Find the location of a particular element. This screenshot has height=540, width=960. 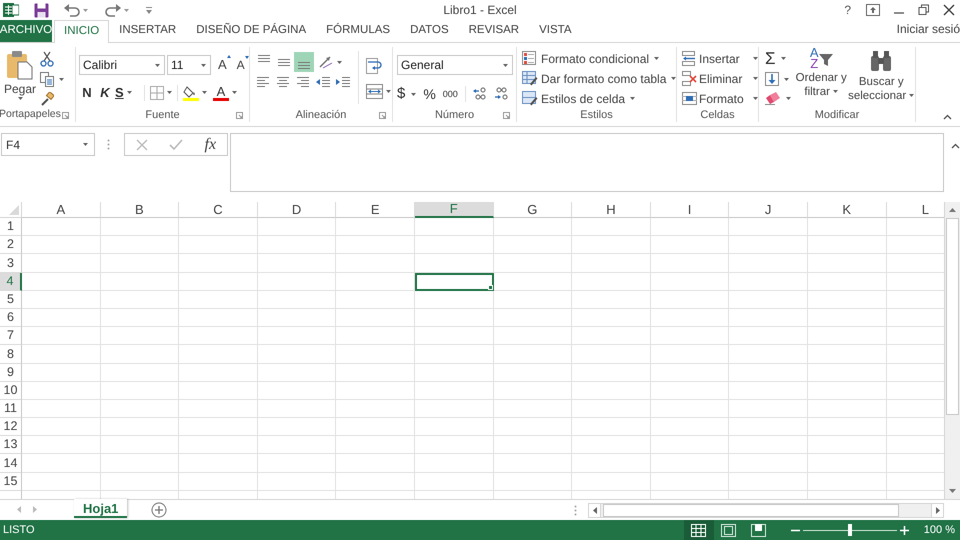

ribbon-display-icon is located at coordinates (873, 10).